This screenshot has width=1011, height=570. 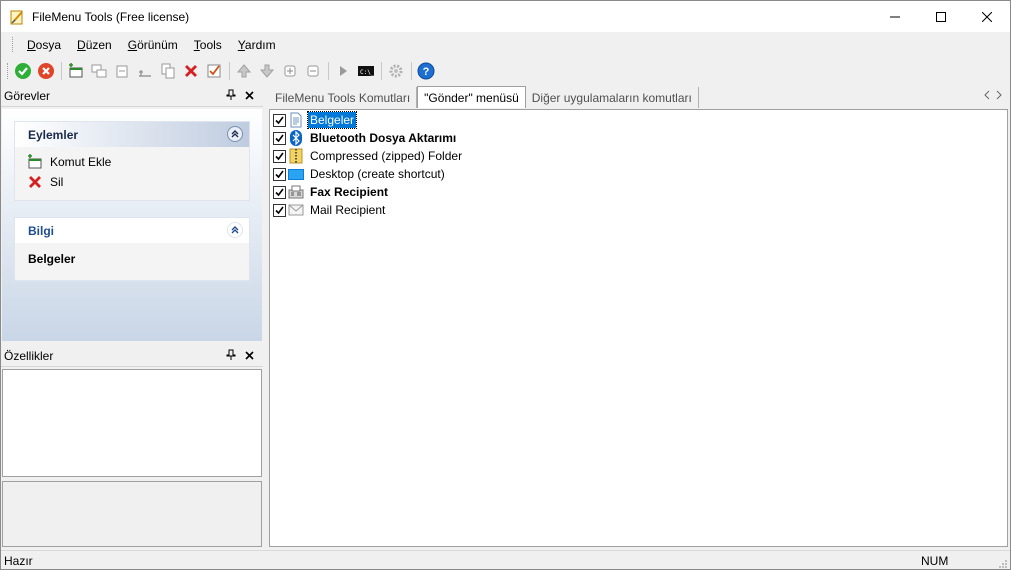 I want to click on toolbar-grip, so click(x=8, y=70).